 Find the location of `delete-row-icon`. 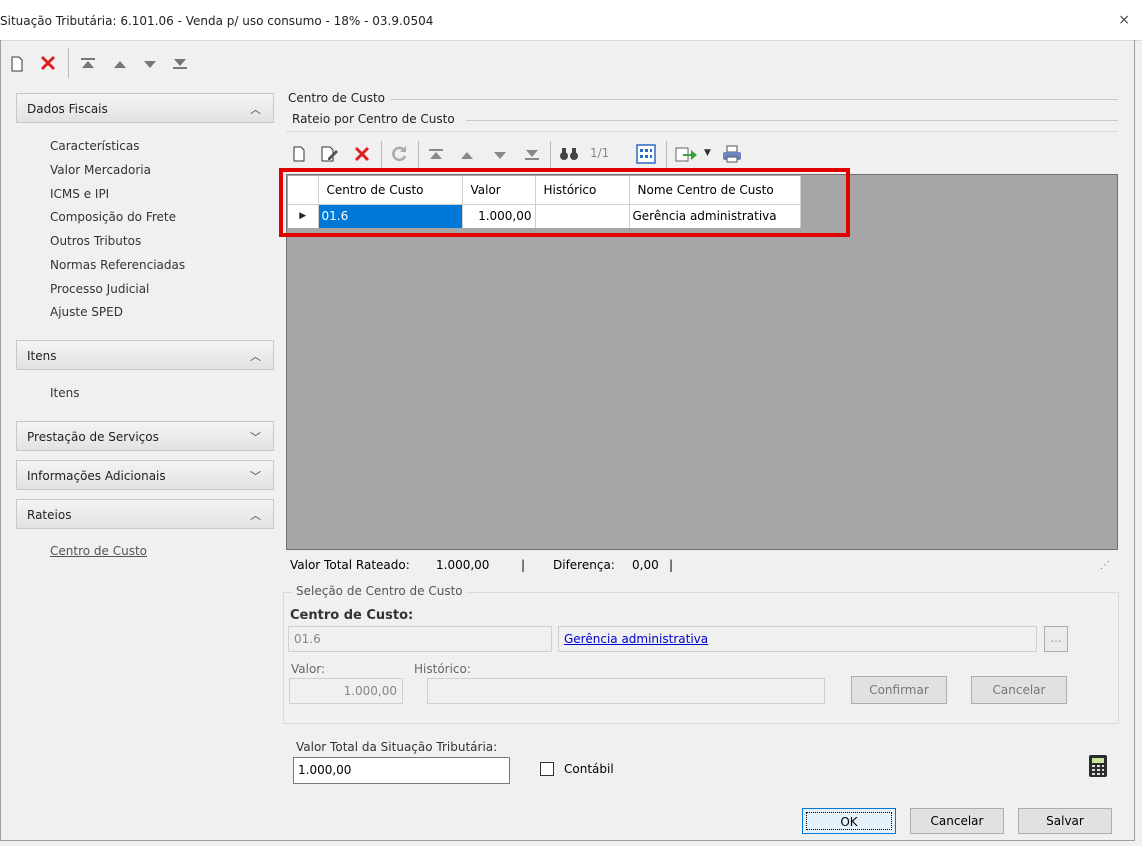

delete-row-icon is located at coordinates (362, 154).